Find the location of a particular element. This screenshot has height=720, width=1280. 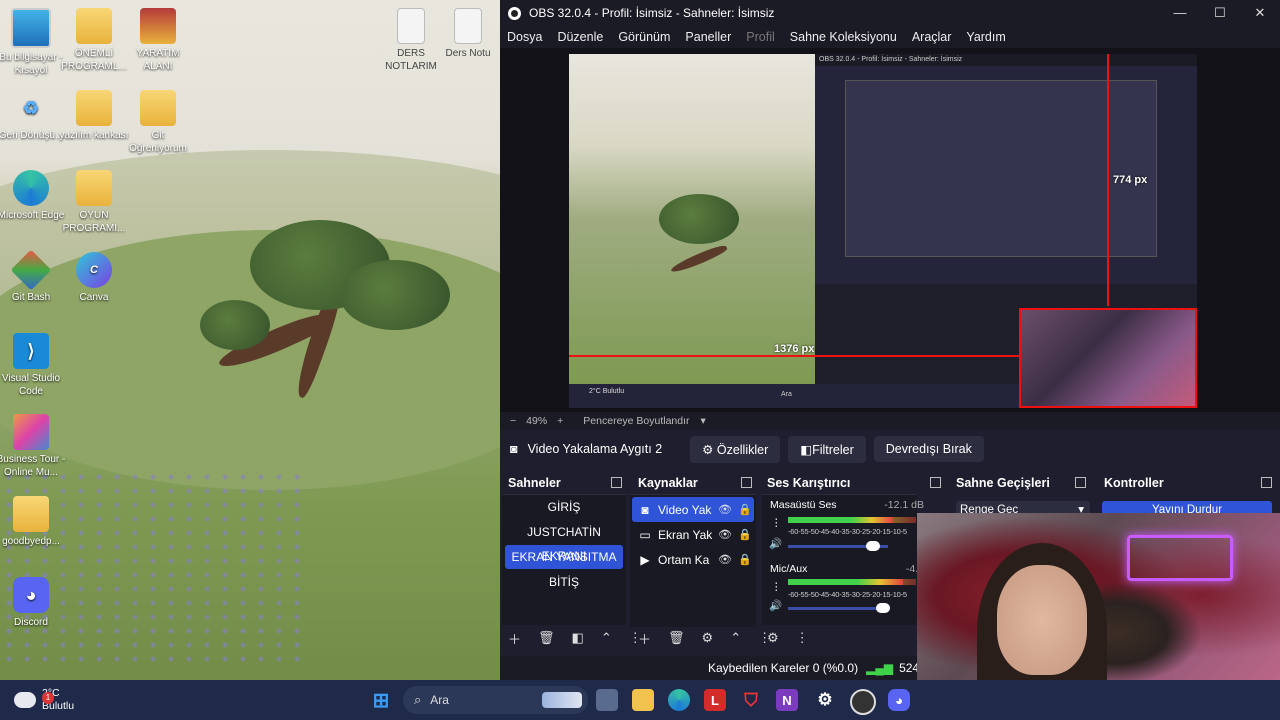

discord-icon: ◕ is located at coordinates (31, 595).